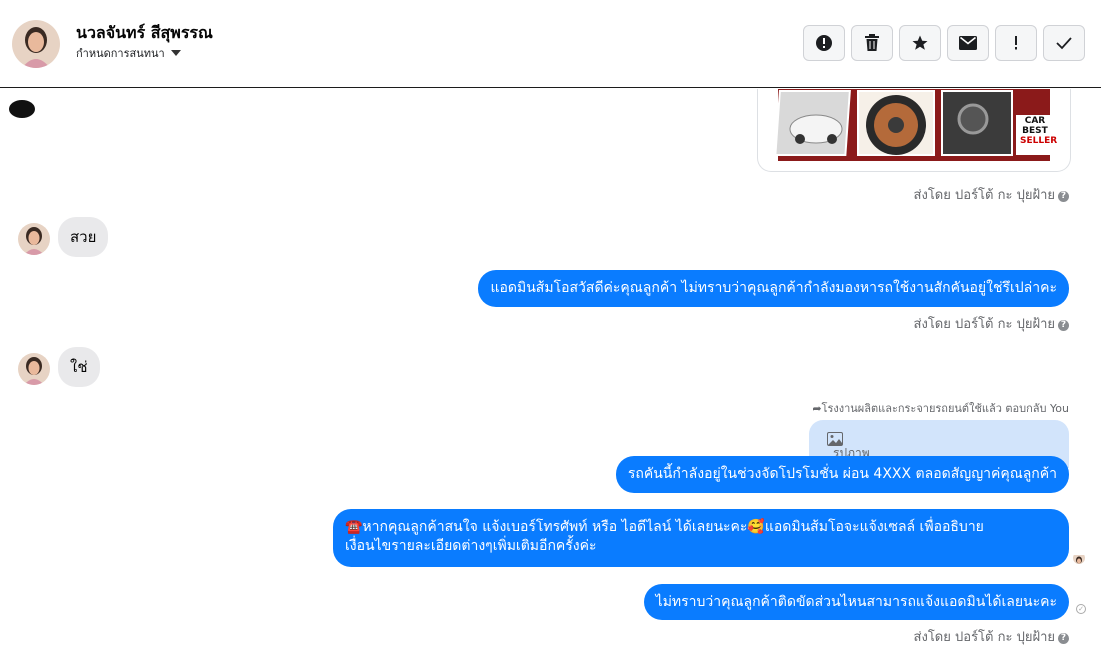  I want to click on page-logo, so click(22, 109).